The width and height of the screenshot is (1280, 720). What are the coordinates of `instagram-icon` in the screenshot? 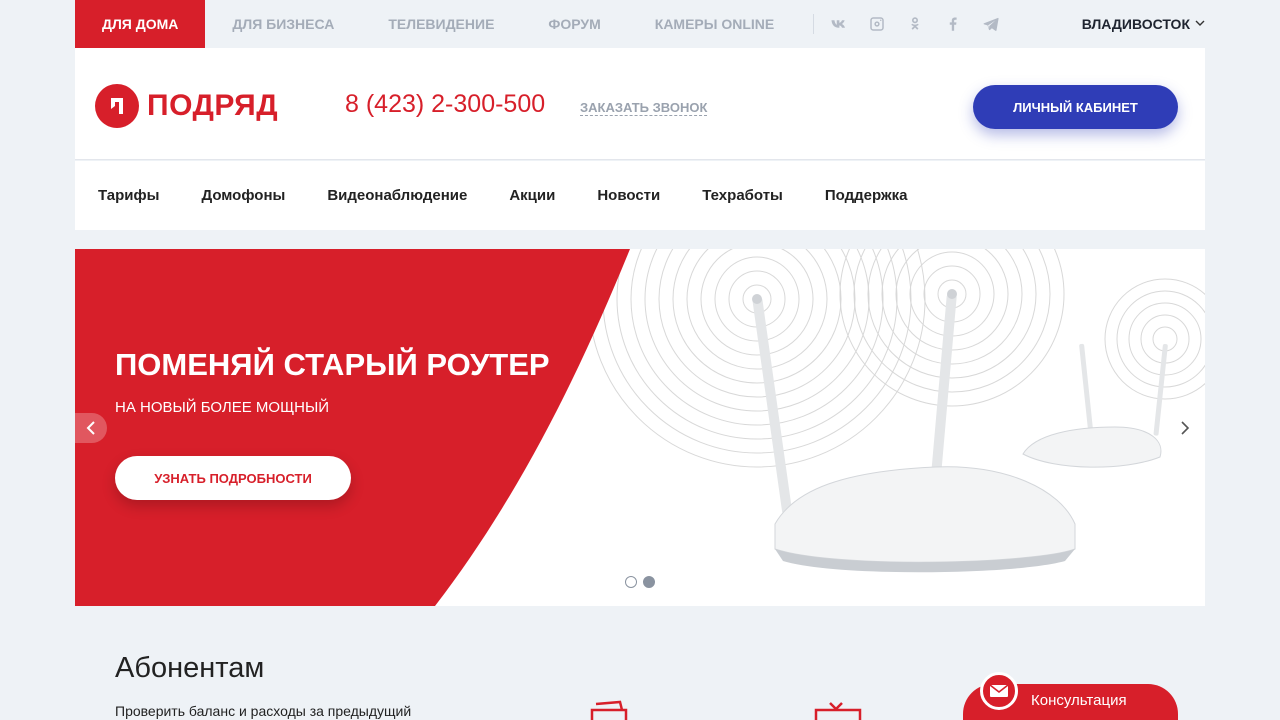 It's located at (877, 24).